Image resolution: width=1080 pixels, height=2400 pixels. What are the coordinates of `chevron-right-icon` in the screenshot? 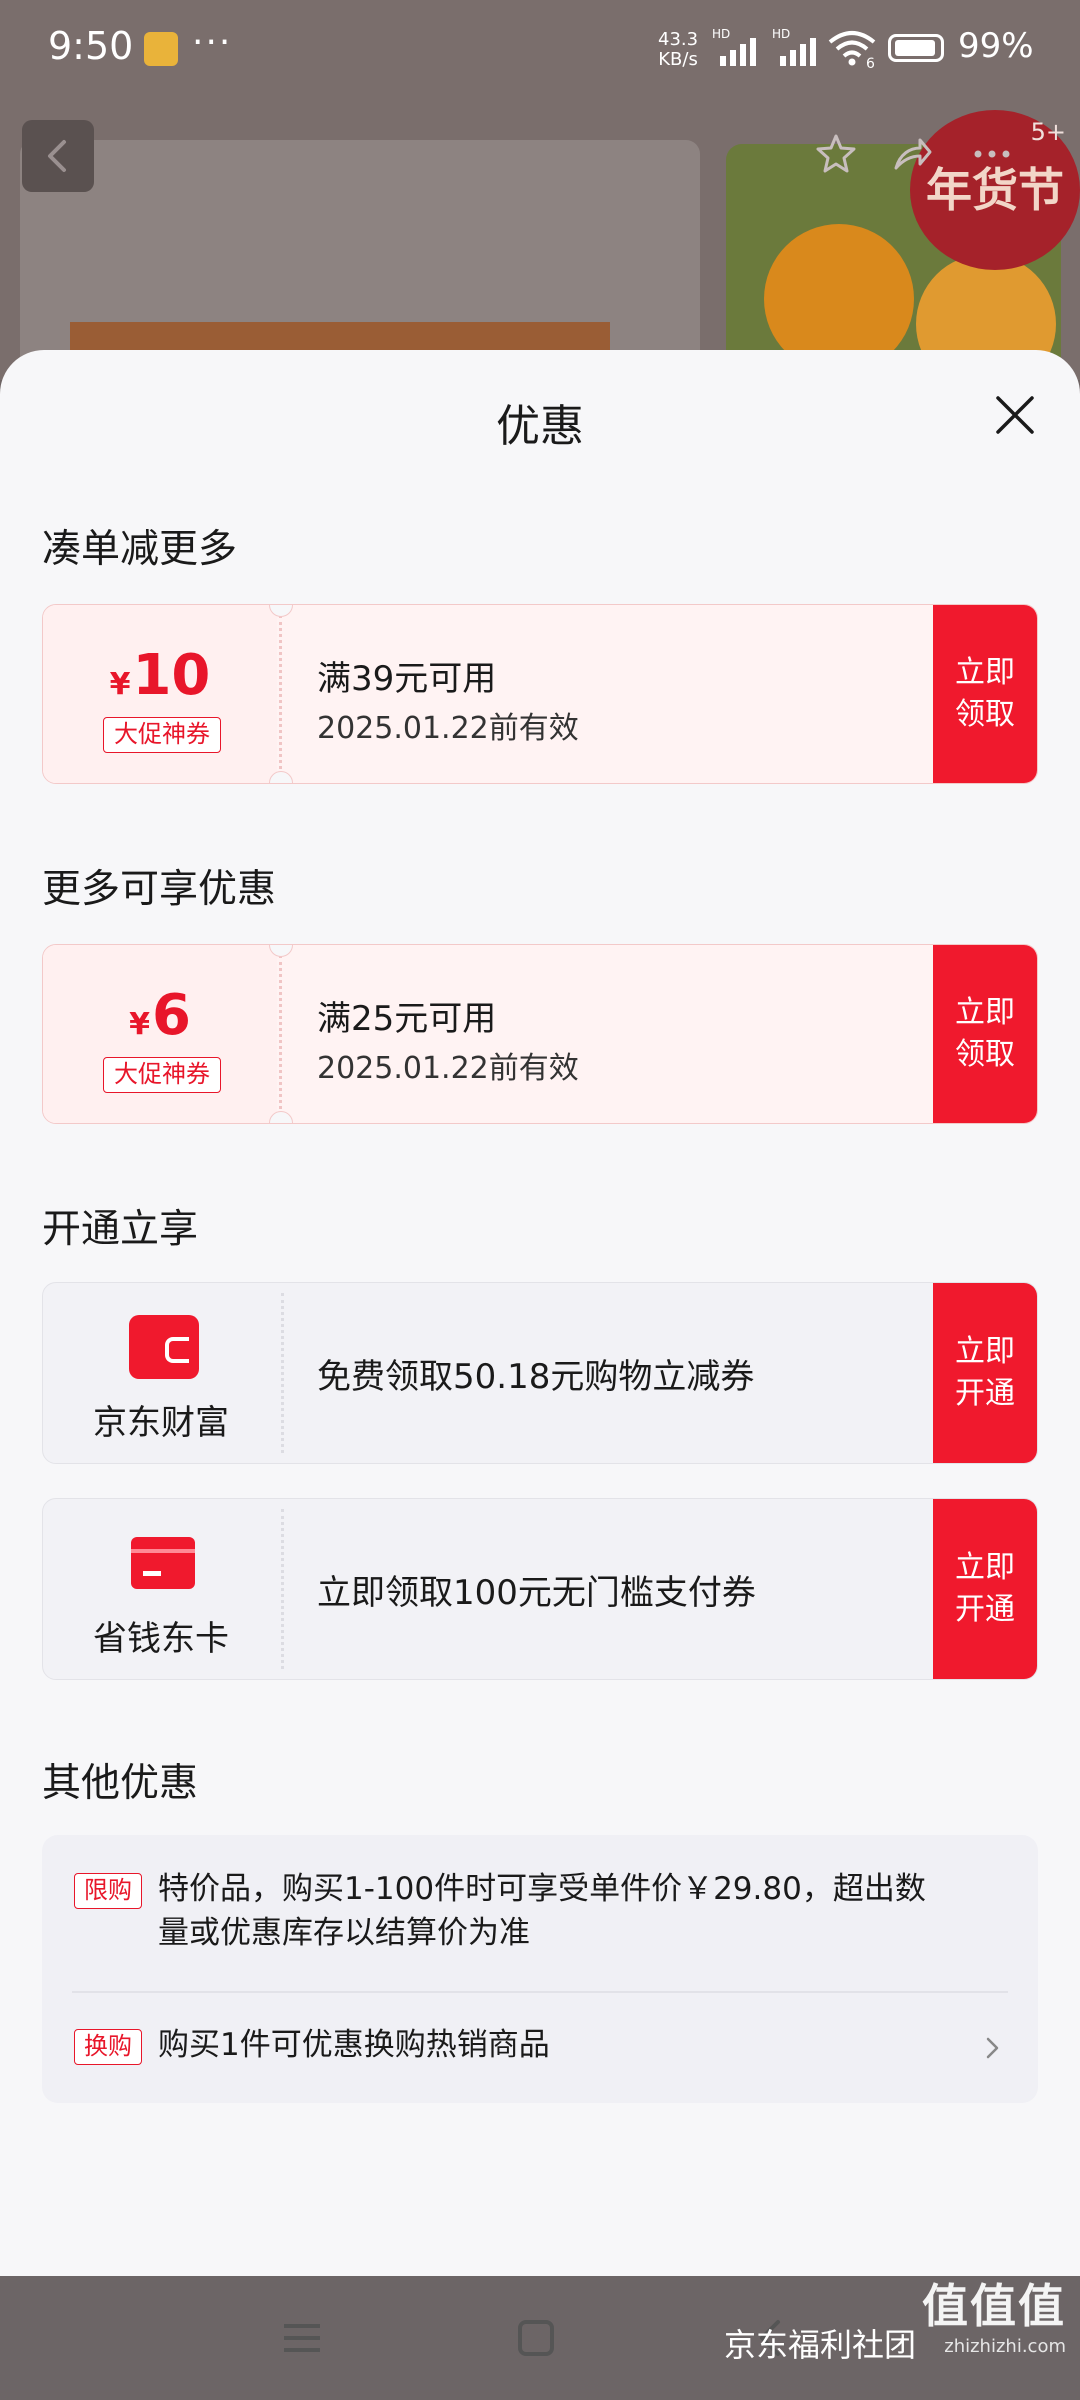 It's located at (993, 2048).